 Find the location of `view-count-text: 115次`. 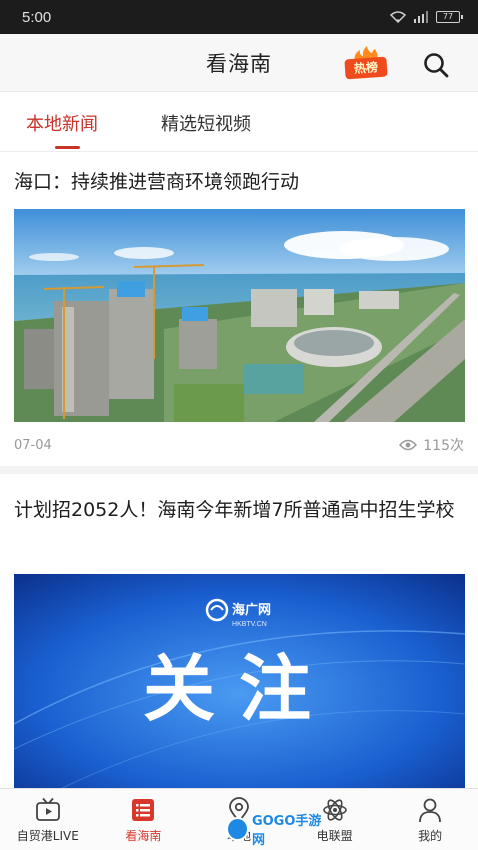

view-count-text: 115次 is located at coordinates (443, 446).